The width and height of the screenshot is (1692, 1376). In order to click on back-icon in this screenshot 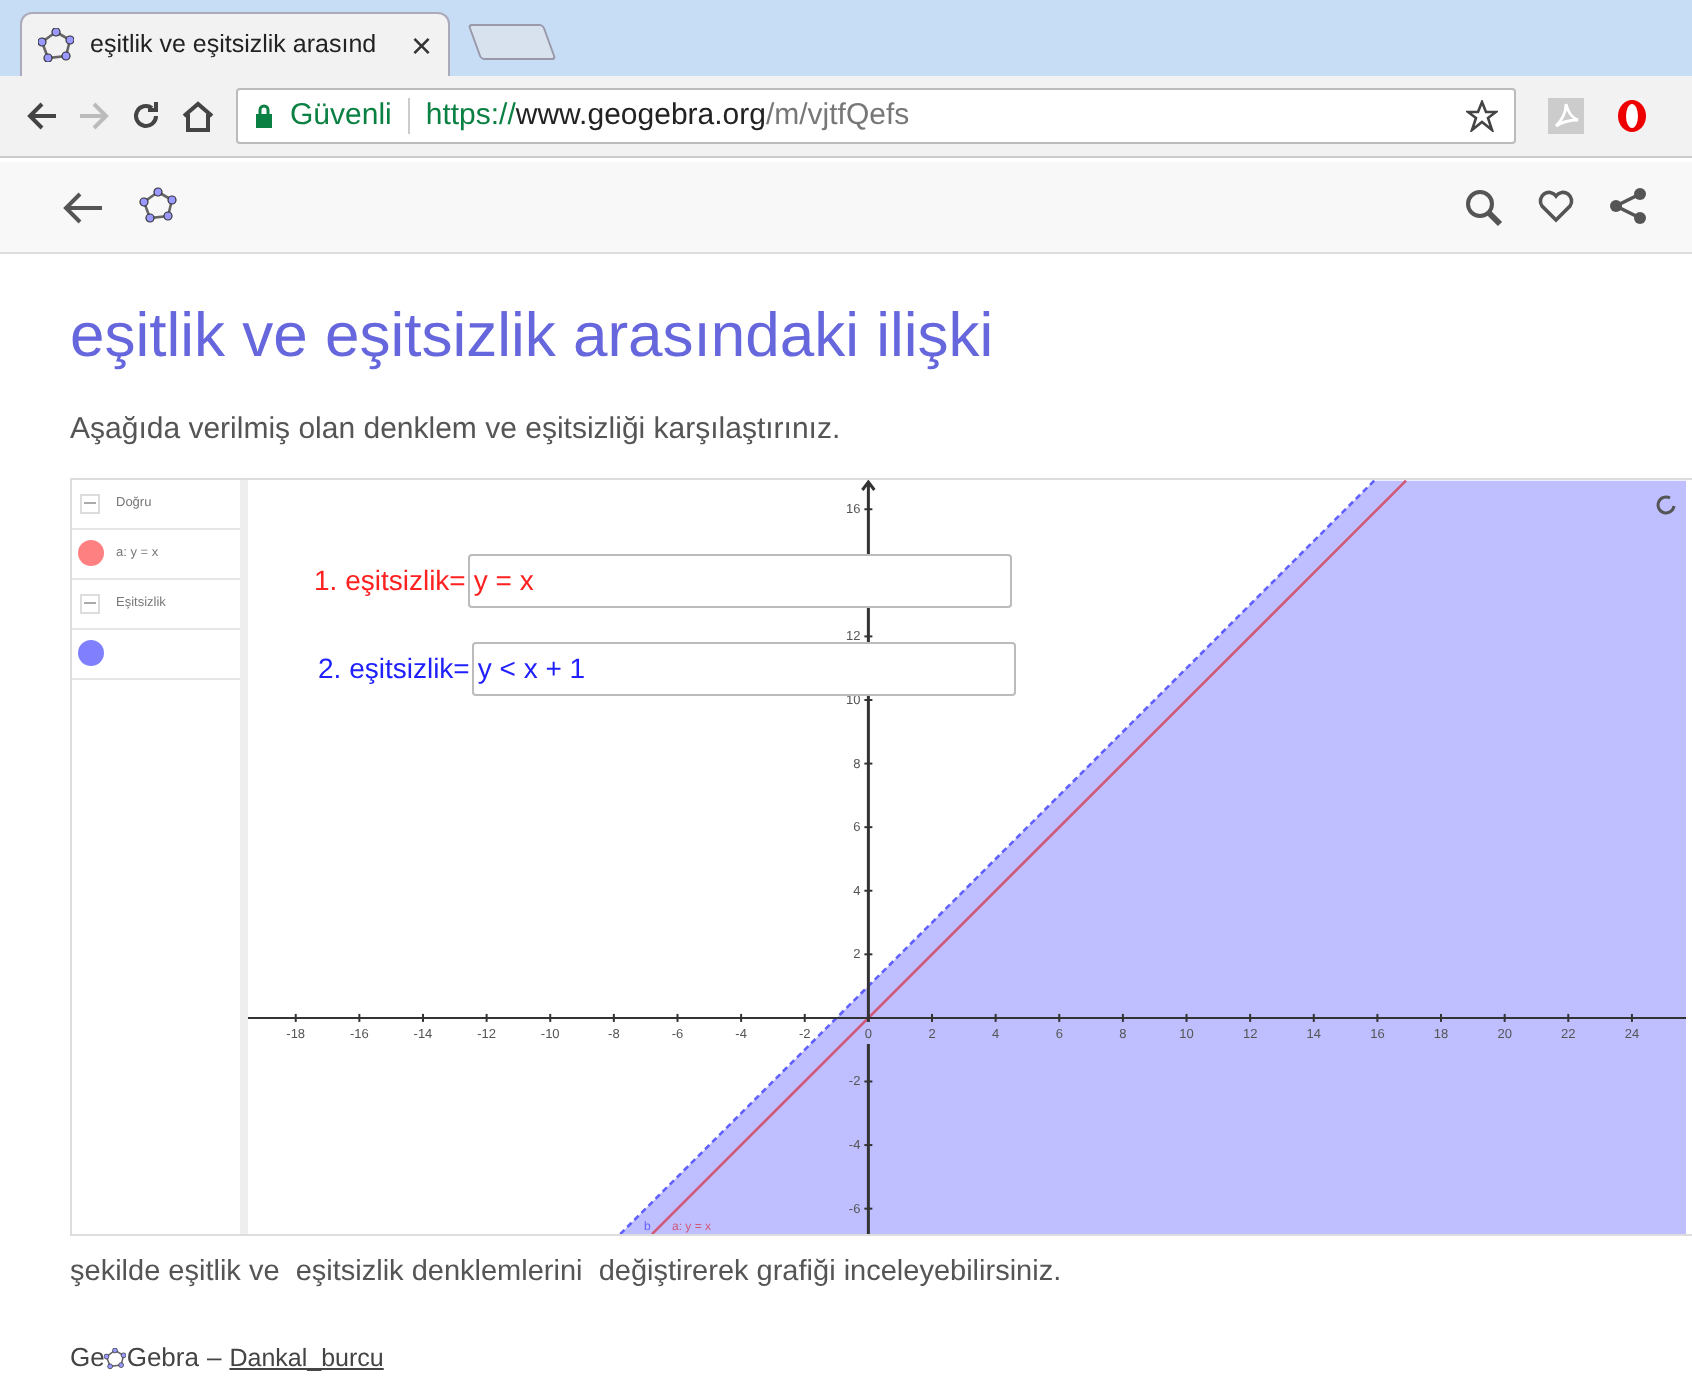, I will do `click(42, 116)`.